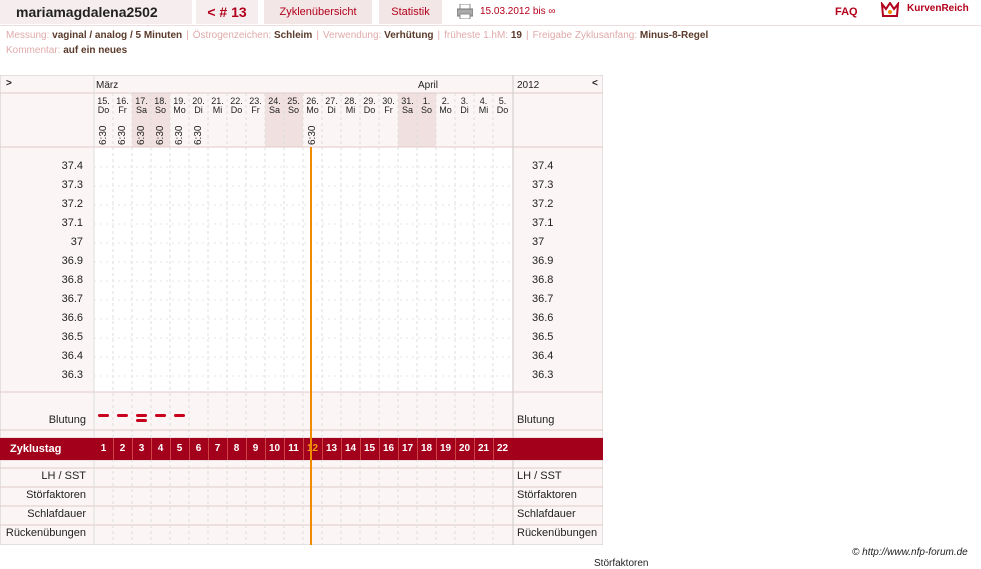 The height and width of the screenshot is (569, 981). I want to click on cycle-day-number: 2, so click(122, 448).